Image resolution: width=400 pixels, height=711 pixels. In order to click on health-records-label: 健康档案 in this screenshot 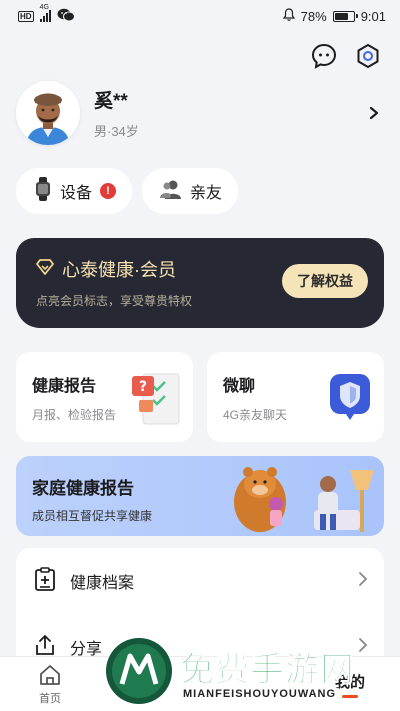, I will do `click(102, 583)`.